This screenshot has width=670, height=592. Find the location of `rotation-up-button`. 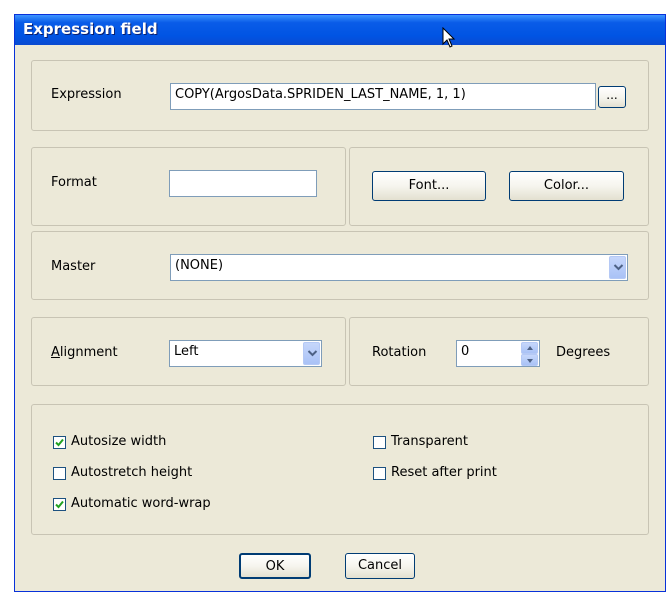

rotation-up-button is located at coordinates (529, 348).